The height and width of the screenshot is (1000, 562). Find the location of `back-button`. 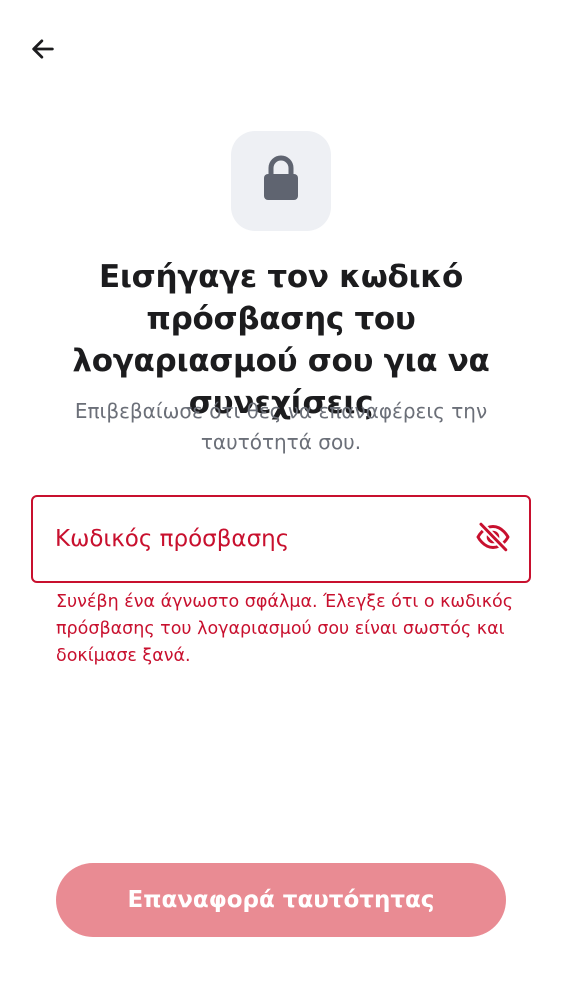

back-button is located at coordinates (43, 51).